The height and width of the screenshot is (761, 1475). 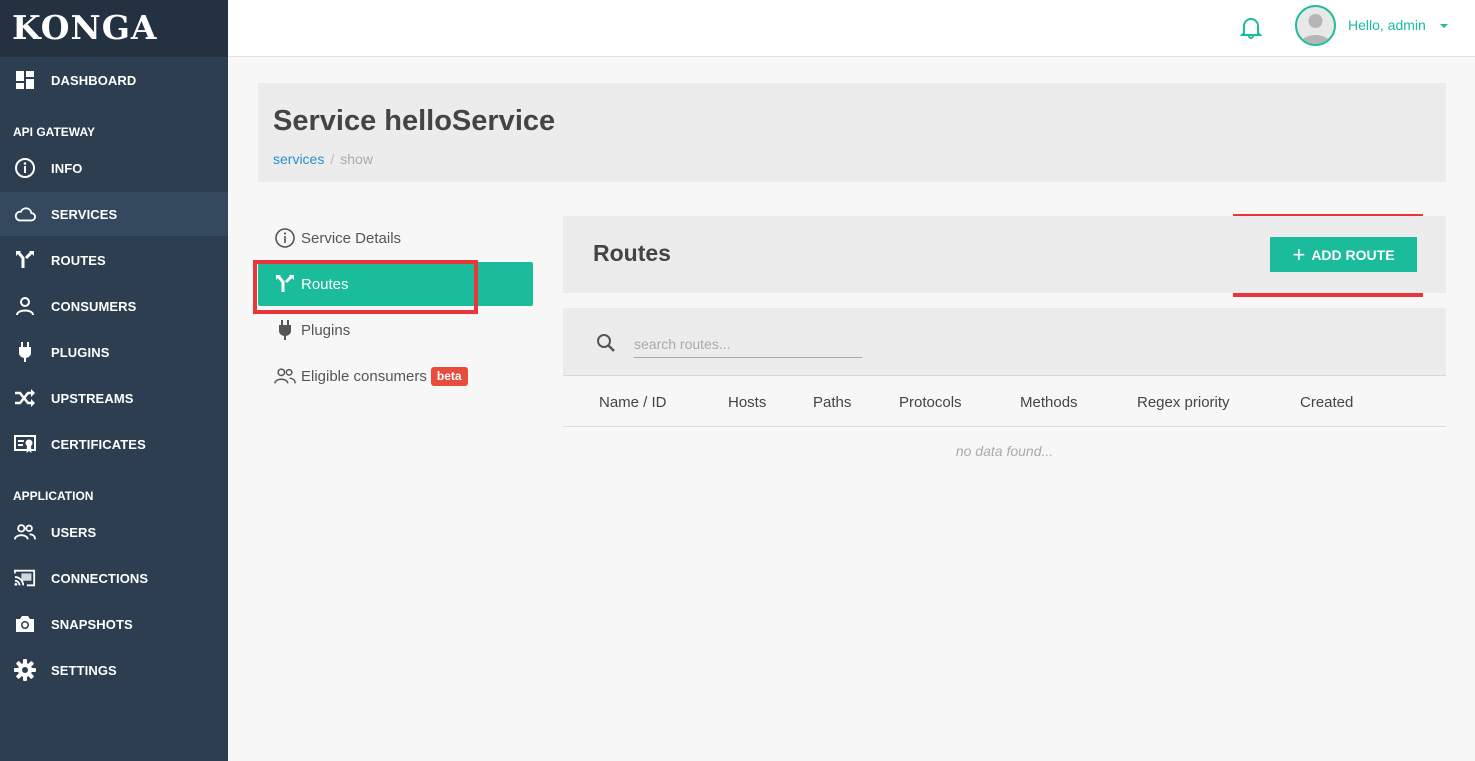 What do you see at coordinates (53, 496) in the screenshot?
I see `section-application: APPLICATION` at bounding box center [53, 496].